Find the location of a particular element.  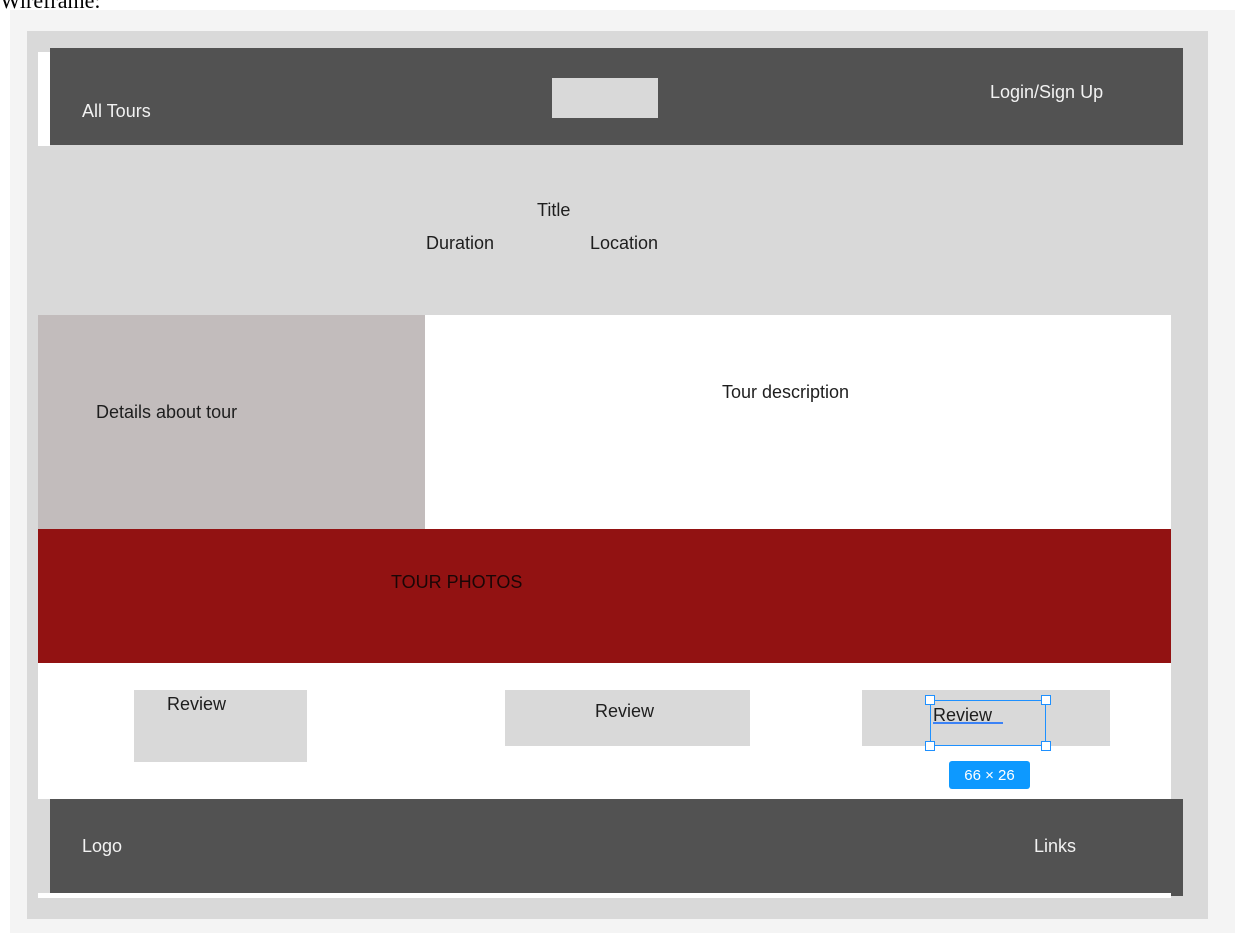

tour-duration: Duration is located at coordinates (460, 243).